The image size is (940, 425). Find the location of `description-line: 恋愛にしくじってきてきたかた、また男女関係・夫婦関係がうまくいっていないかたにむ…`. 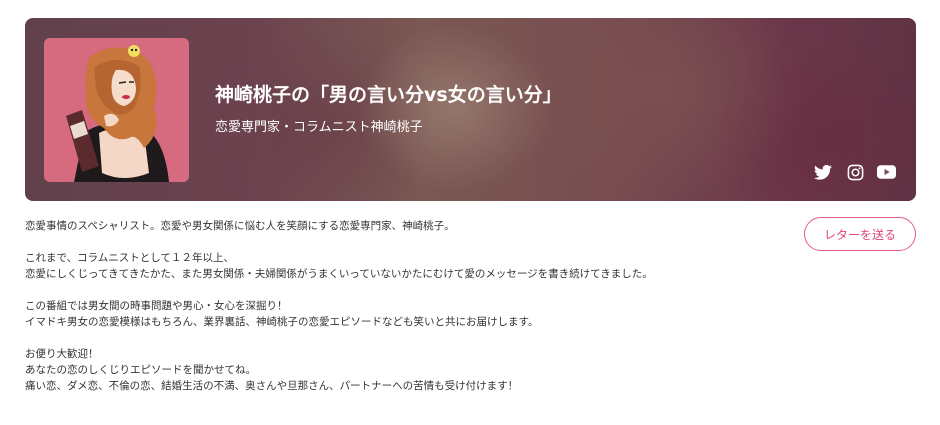

description-line: 恋愛にしくじってきてきたかた、また男女関係・夫婦関係がうまくいっていないかたにむ… is located at coordinates (339, 274).